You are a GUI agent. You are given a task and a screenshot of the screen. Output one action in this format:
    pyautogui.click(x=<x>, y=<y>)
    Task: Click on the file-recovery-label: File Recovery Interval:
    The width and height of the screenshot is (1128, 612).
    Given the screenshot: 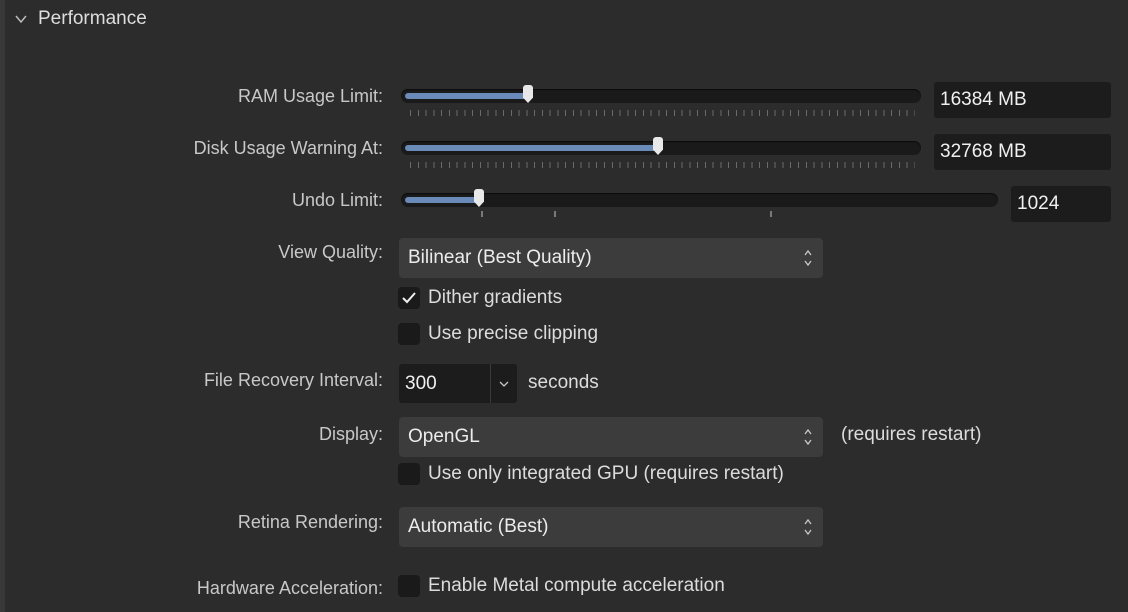 What is the action you would take?
    pyautogui.click(x=293, y=380)
    